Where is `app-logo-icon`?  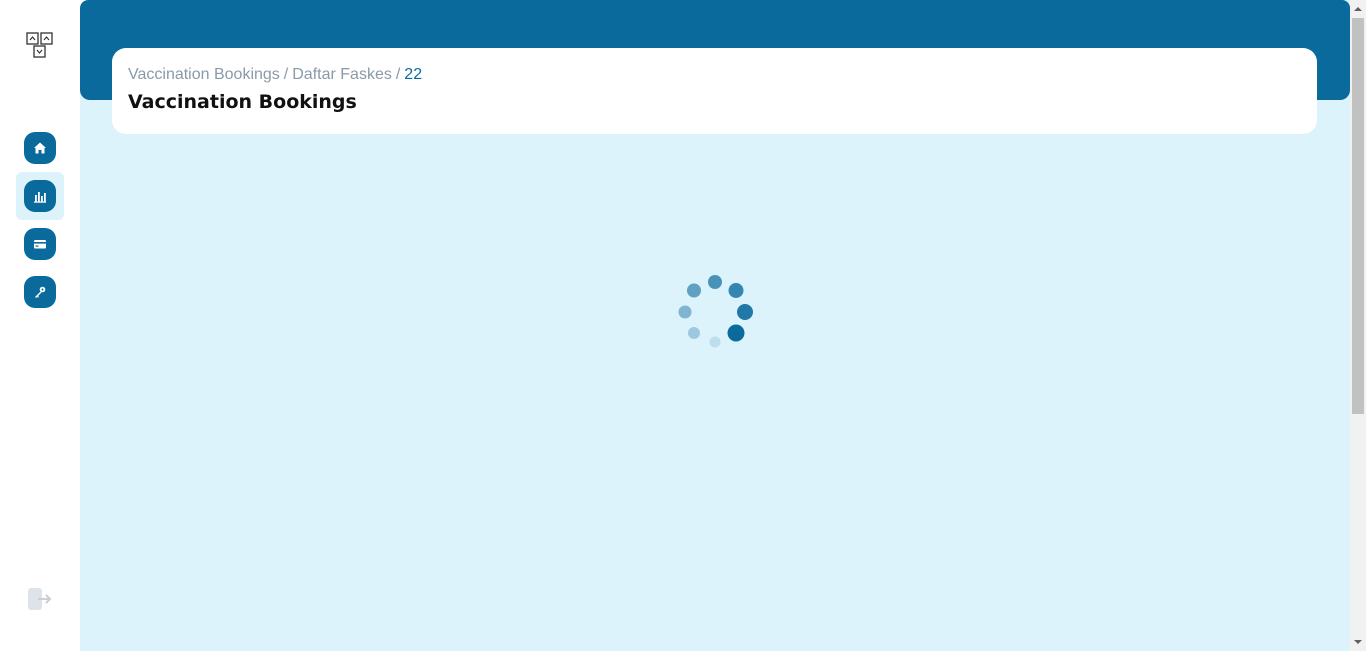
app-logo-icon is located at coordinates (40, 45).